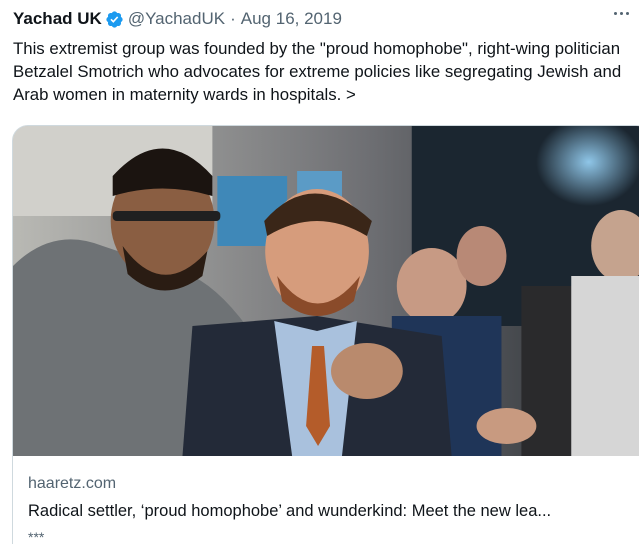 Image resolution: width=639 pixels, height=544 pixels. Describe the element at coordinates (291, 19) in the screenshot. I see `tweet-date: Aug 16, 2019` at that location.